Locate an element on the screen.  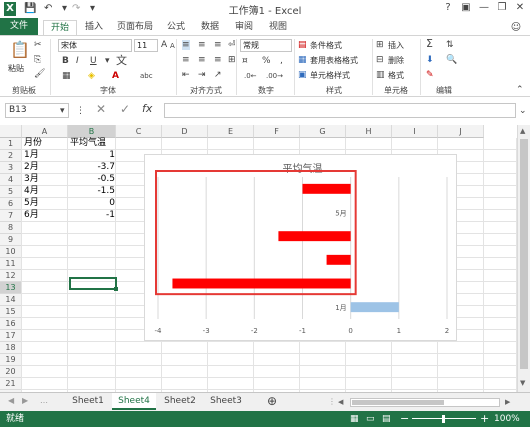
format-painter-icon: 🖌 is located at coordinates (39, 74).